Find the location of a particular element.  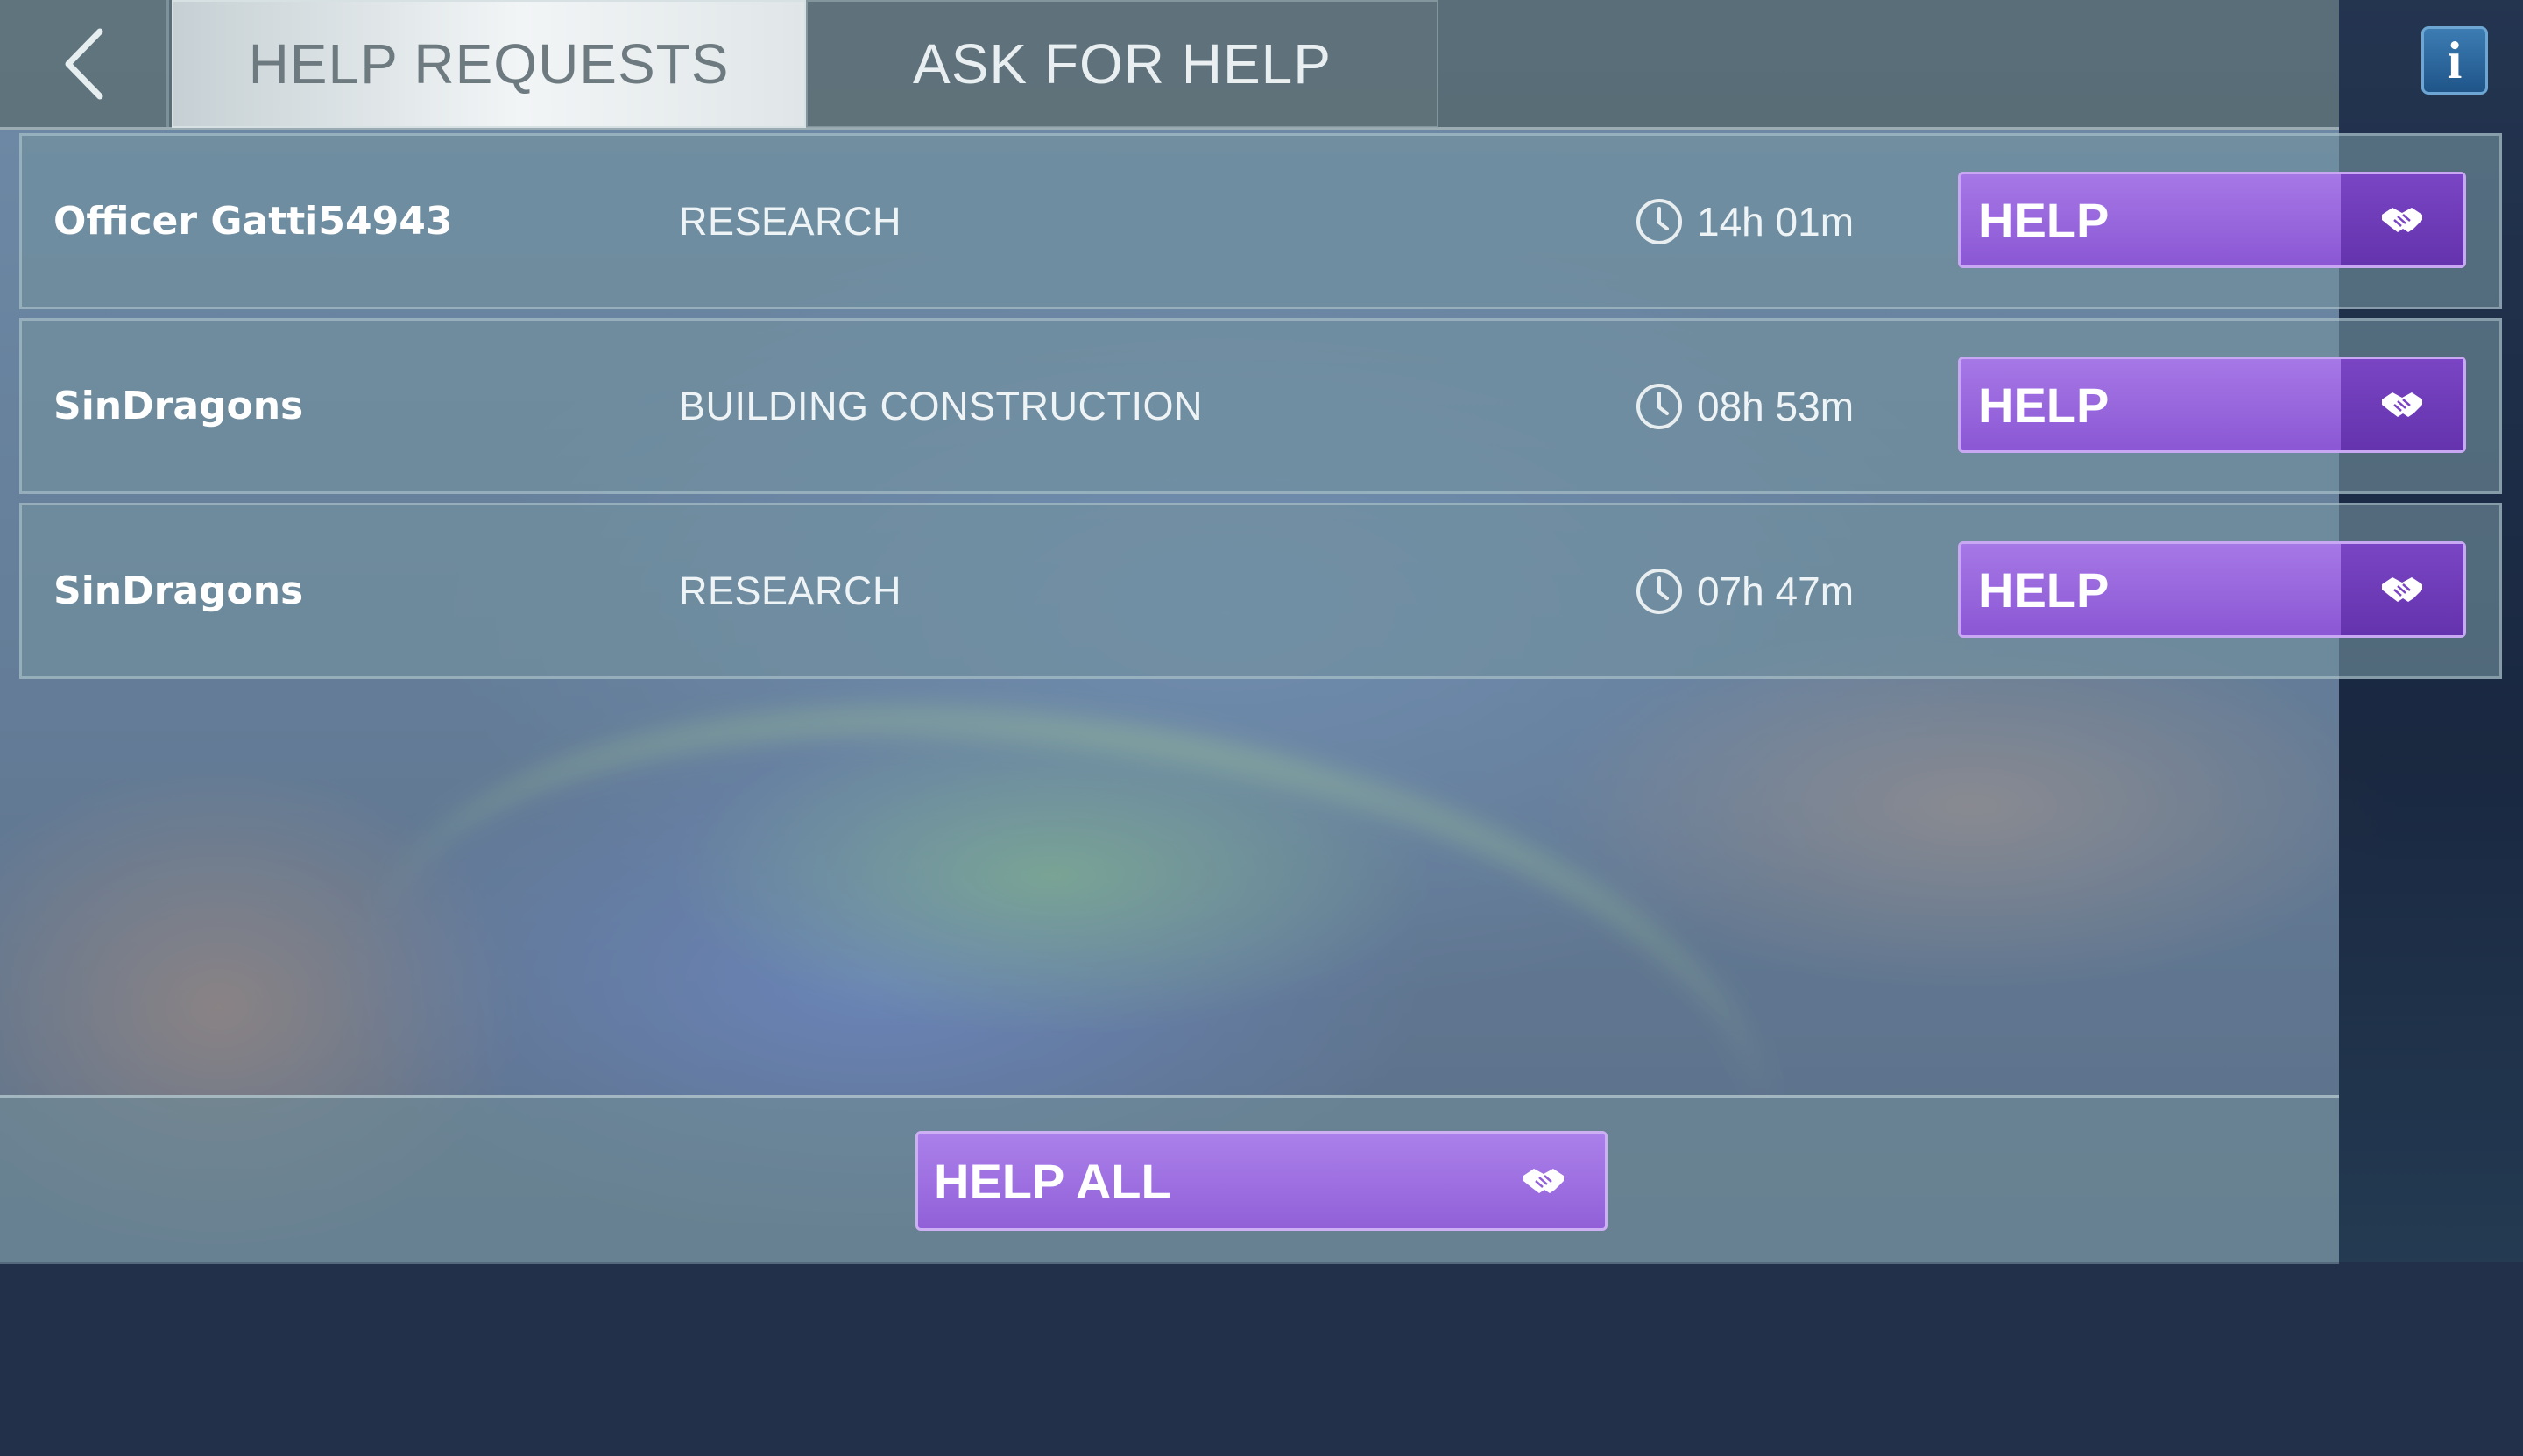

back-button is located at coordinates (84, 64).